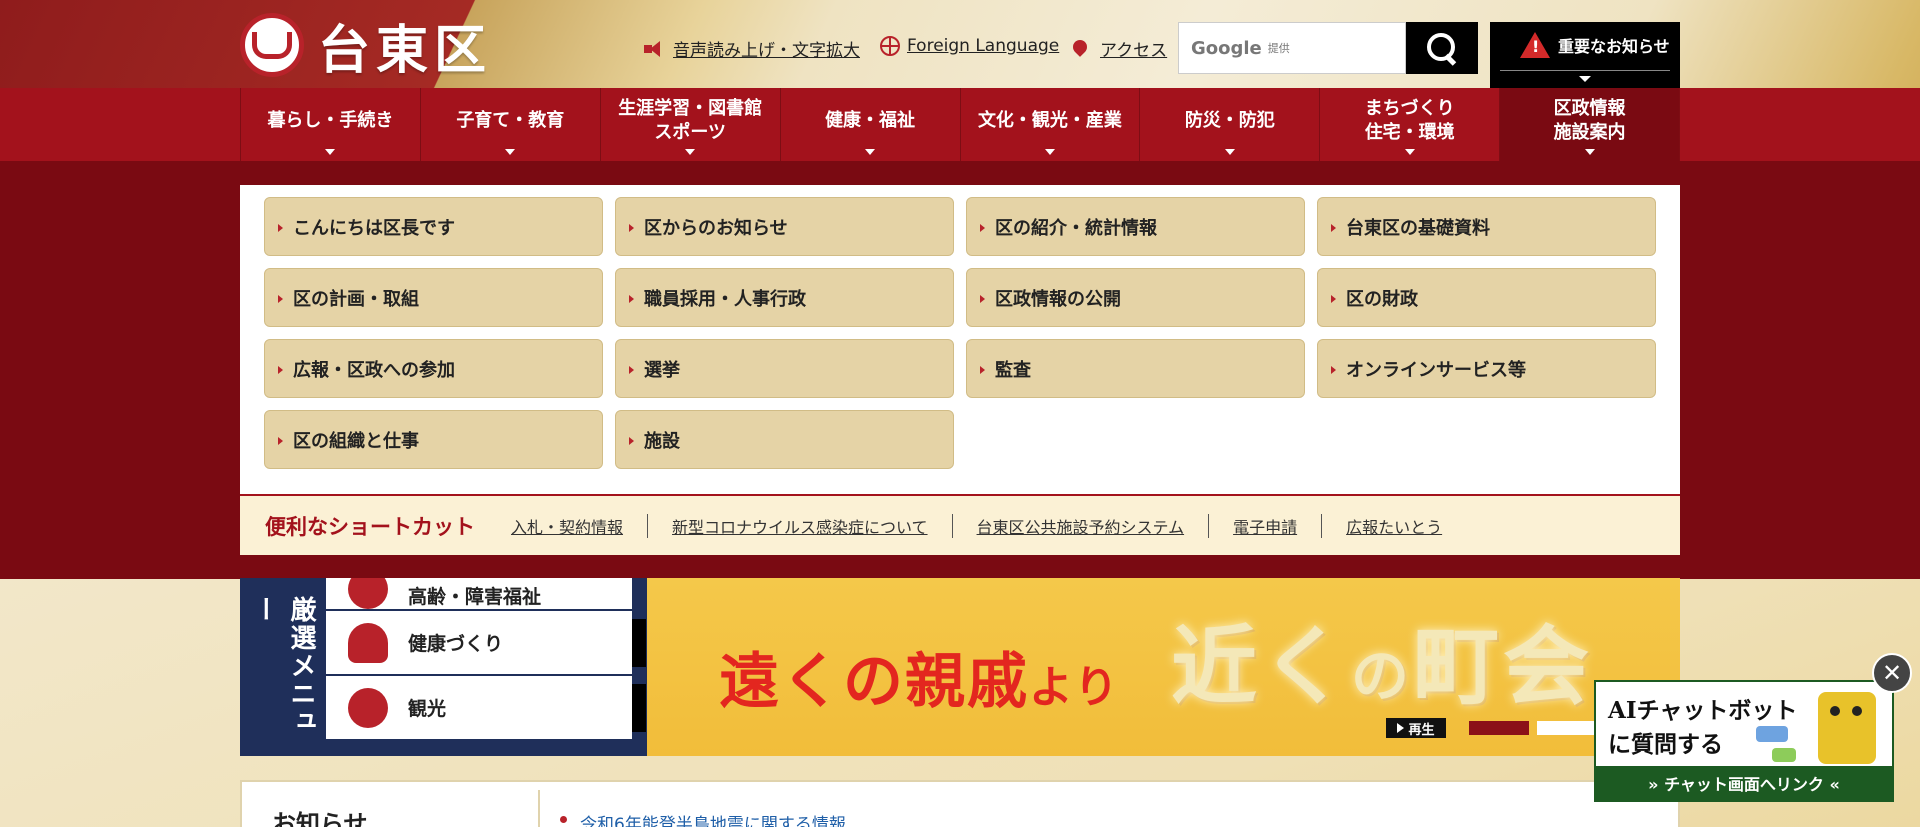 The width and height of the screenshot is (1920, 827). I want to click on selected-menu-title: 厳選メニュー, so click(283, 667).